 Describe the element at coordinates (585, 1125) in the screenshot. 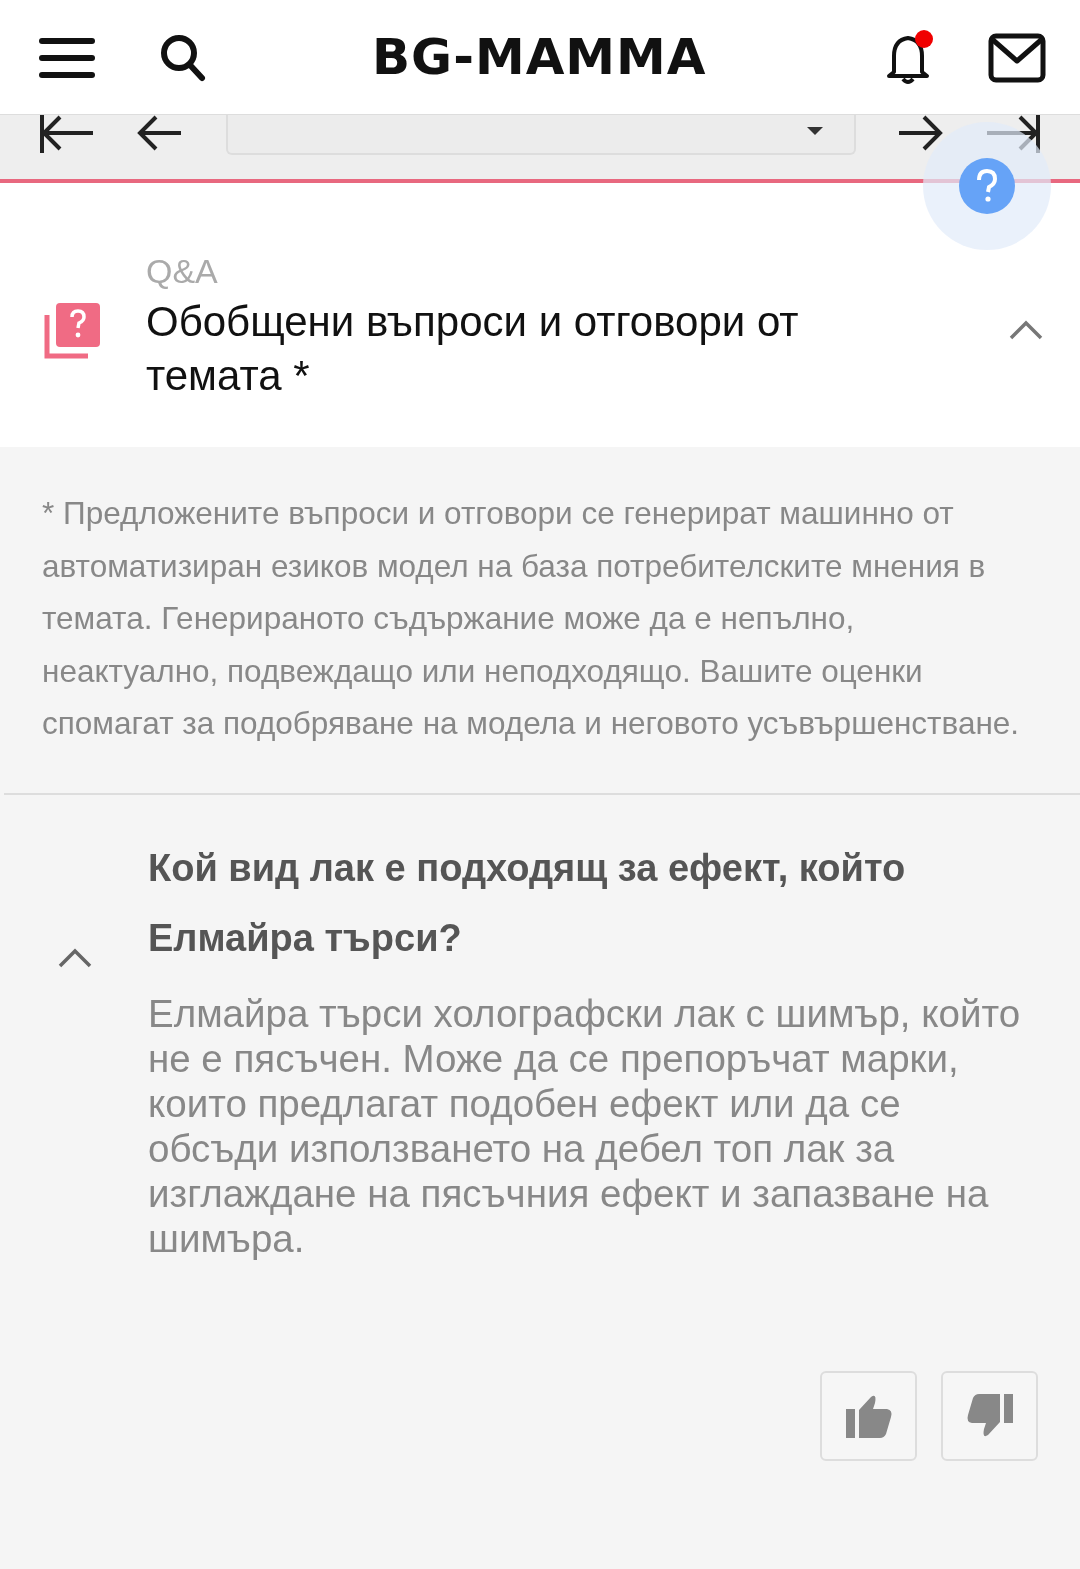

I see `answer-text: Елмайра търси холографски лак с шимър, който не е пясъчен. Може да се препоръчат марки, които предлагат подобен ефект или да се обсъди използването на дебел топ лак за изглаждане на пясъчния ефект и запазване на шимъра.` at that location.